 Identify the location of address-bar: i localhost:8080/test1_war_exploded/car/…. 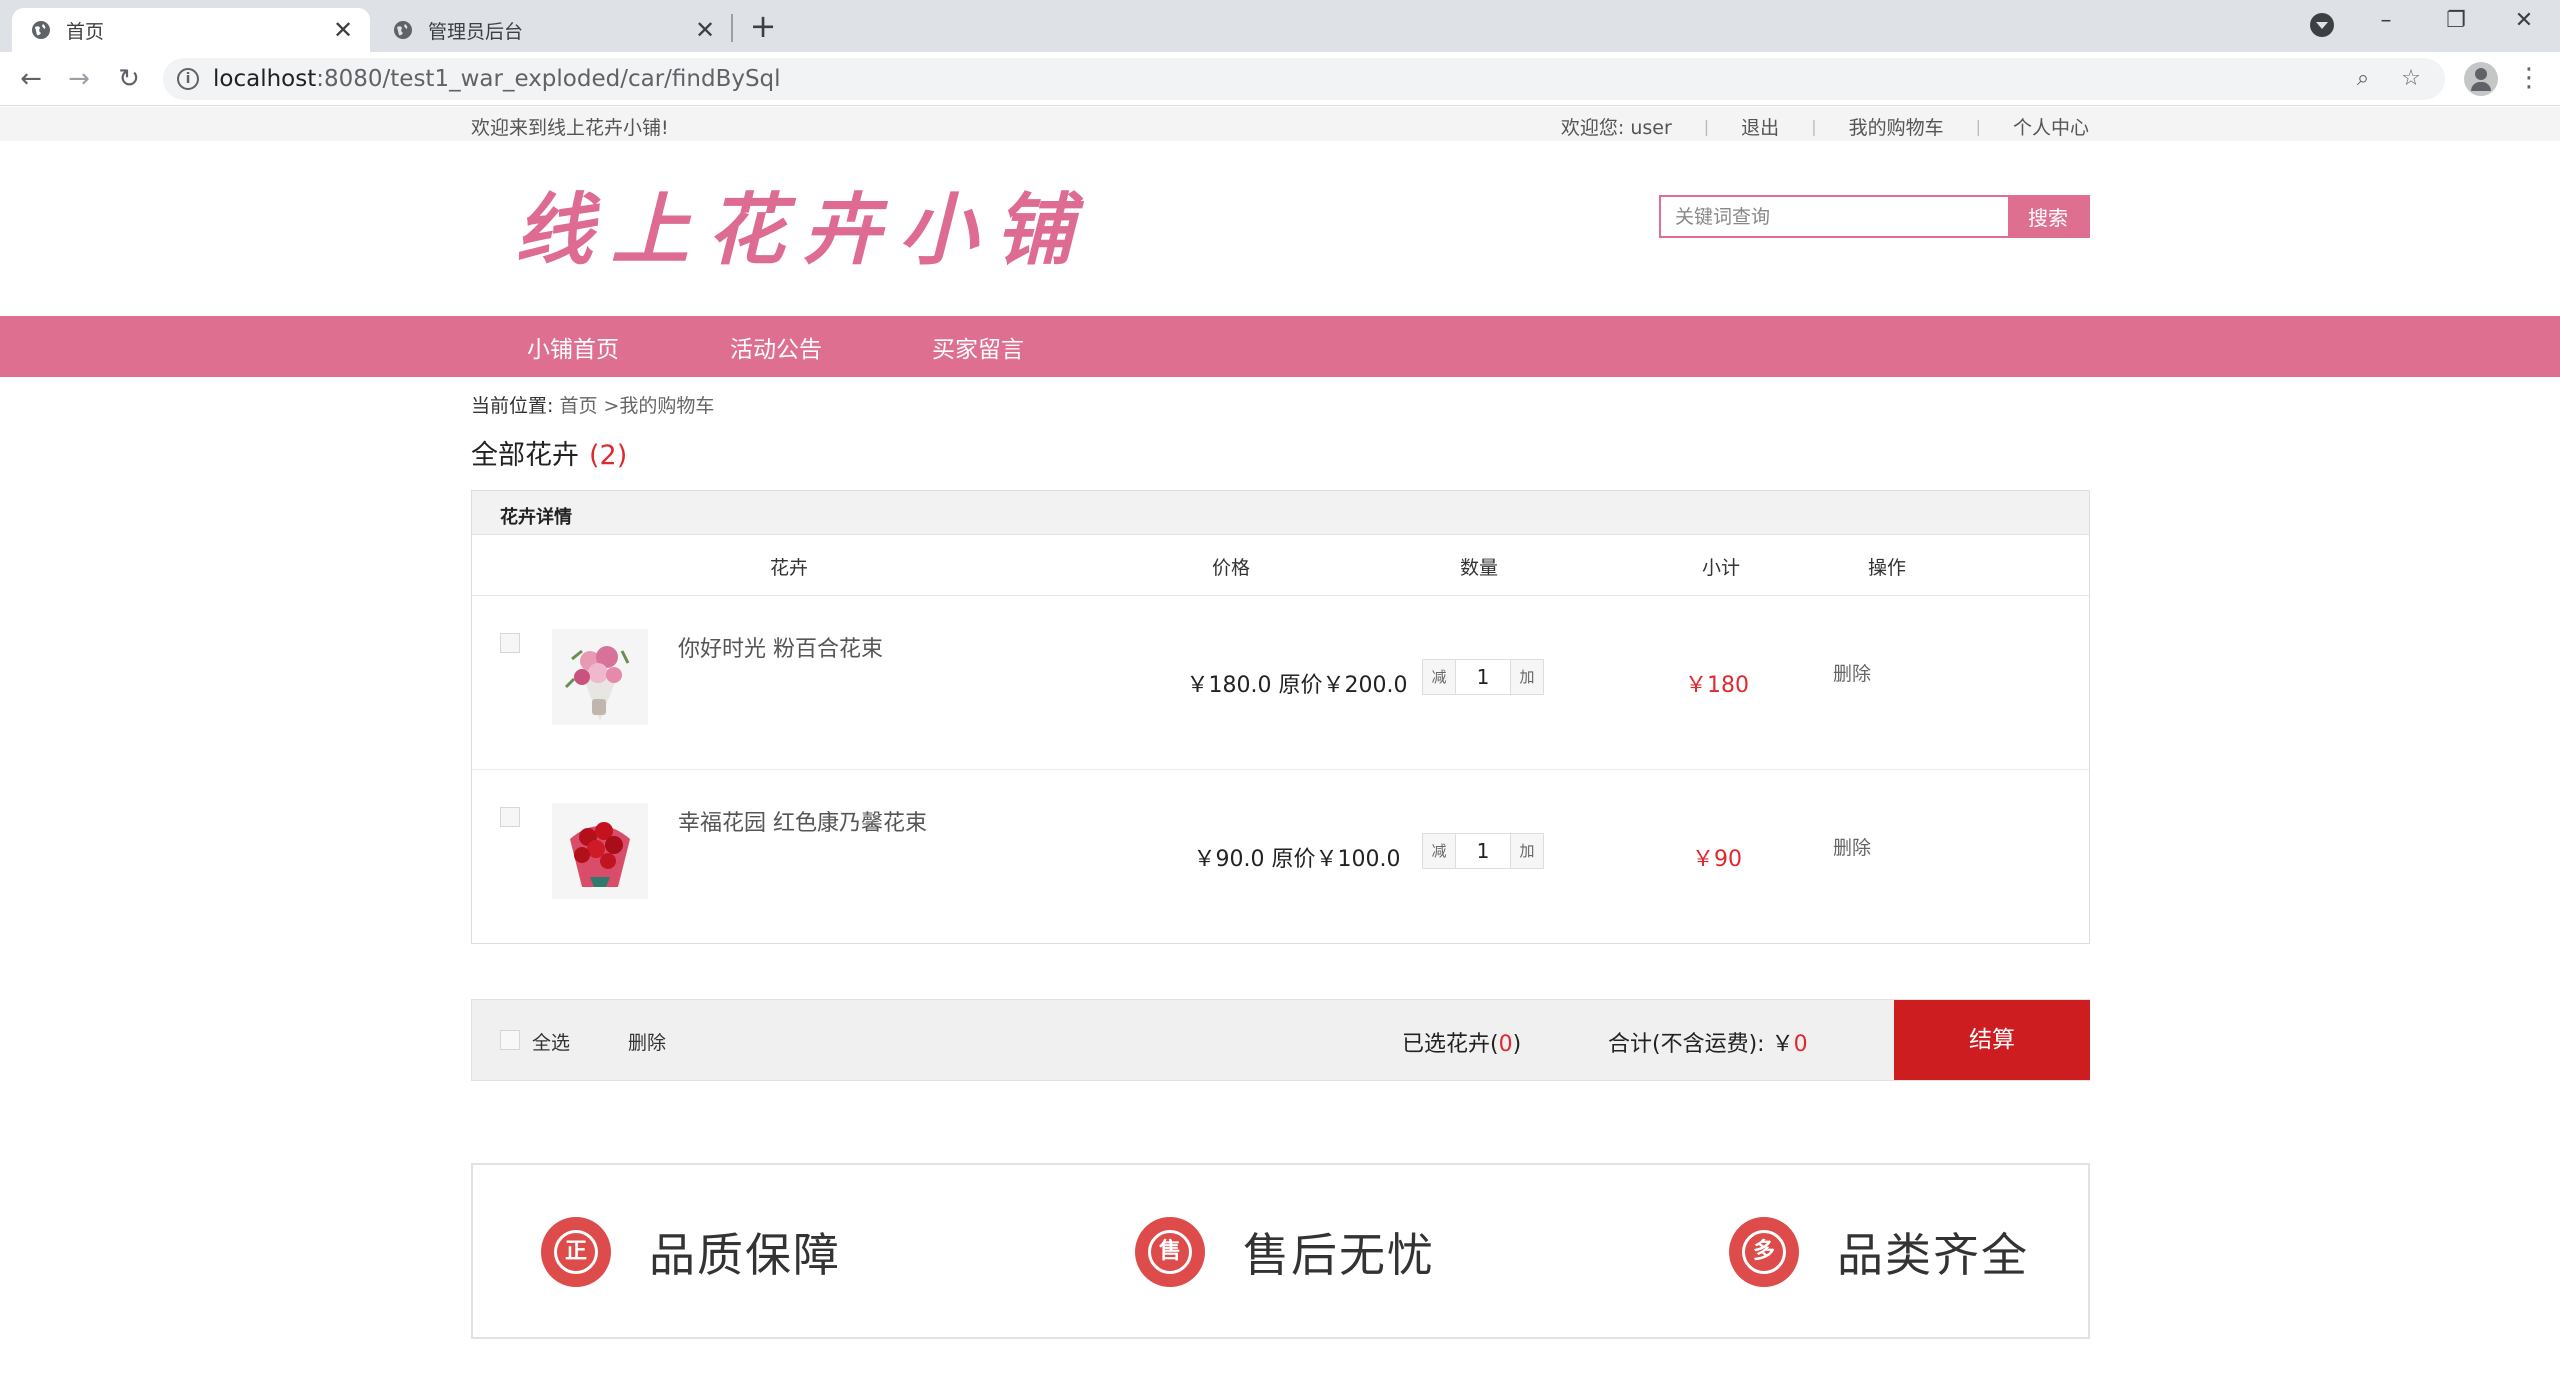
(1304, 79).